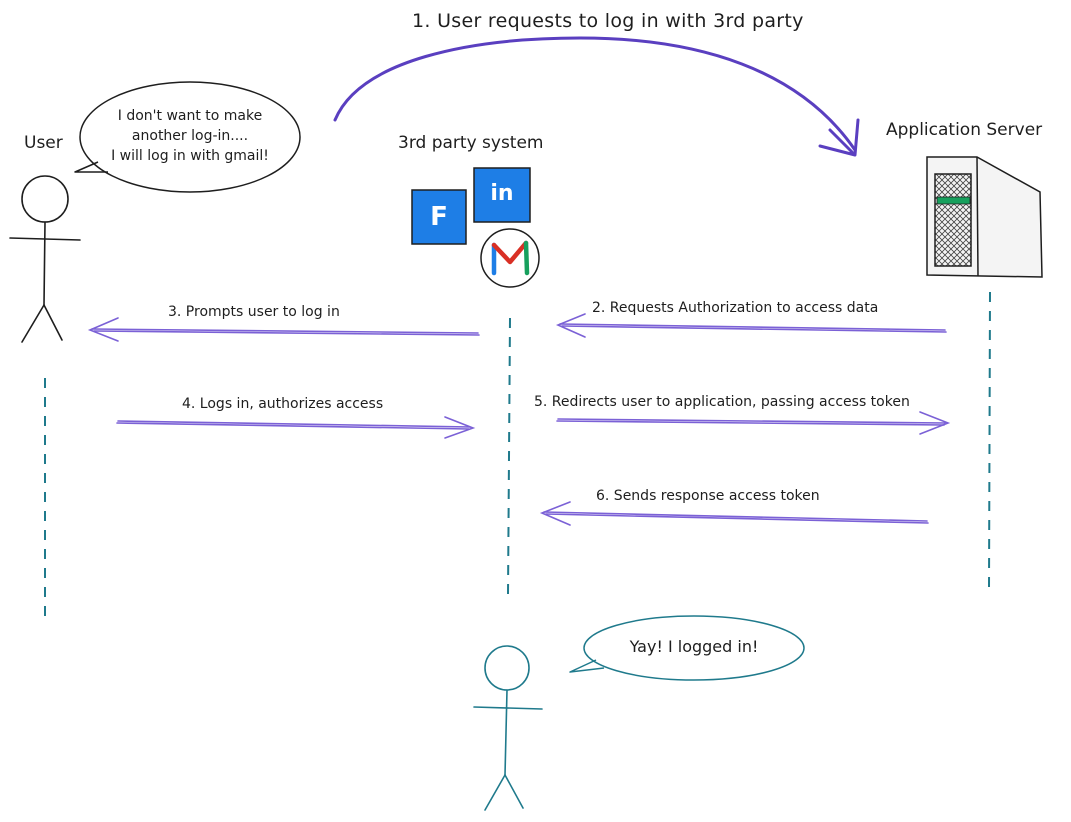 This screenshot has height=822, width=1071. Describe the element at coordinates (839, 137) in the screenshot. I see `step1-arrowhead-icon` at that location.